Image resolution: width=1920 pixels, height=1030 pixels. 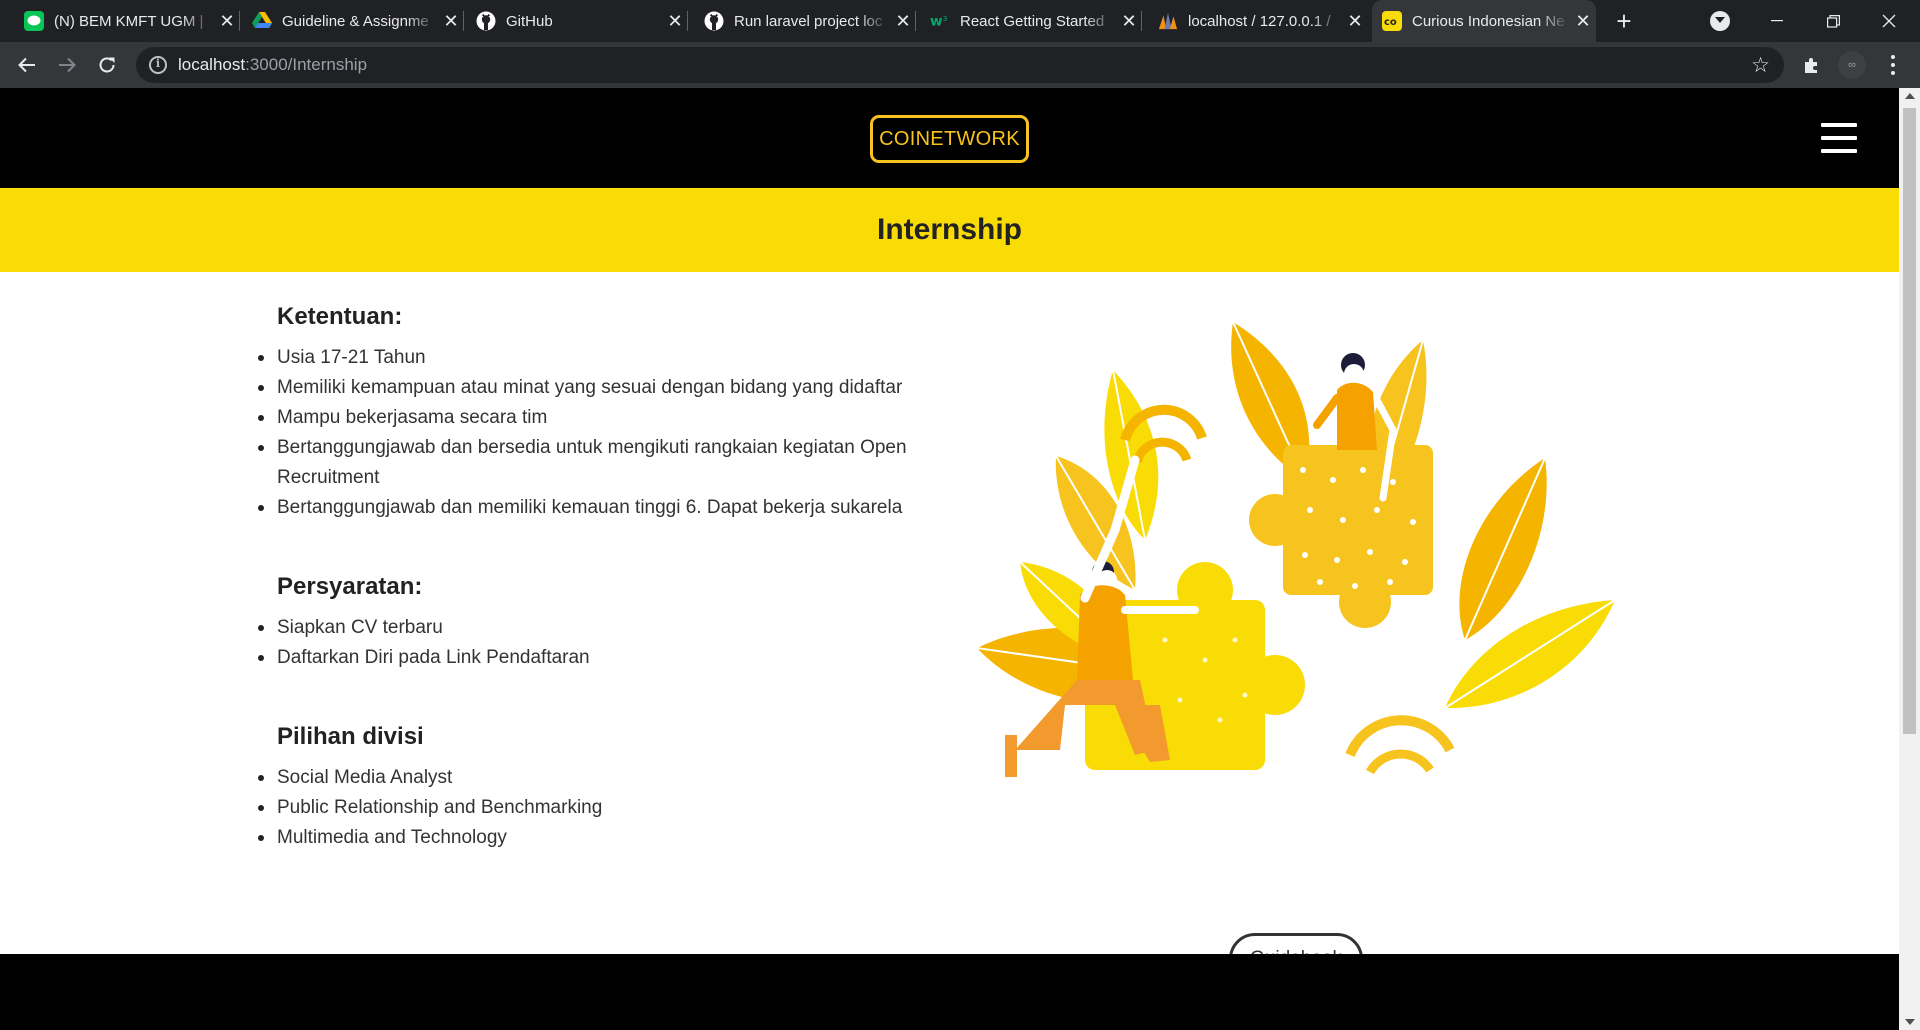 I want to click on address-url: localhost:3000/Internship, so click(x=272, y=65).